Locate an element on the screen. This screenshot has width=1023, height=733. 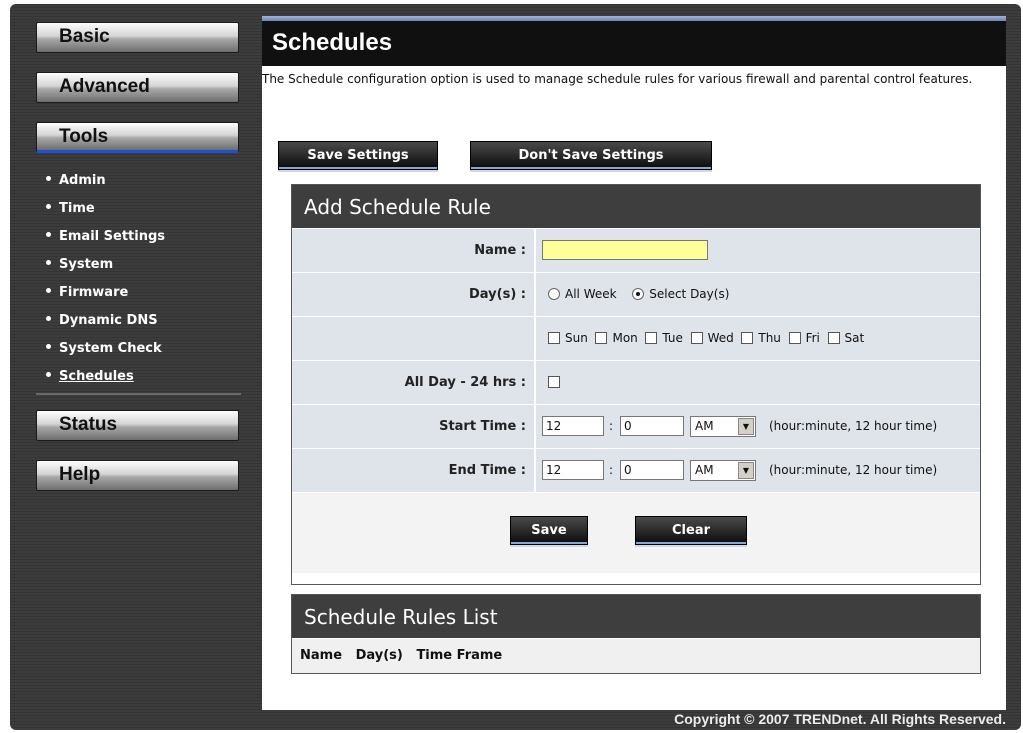
end-minute-input: 0 is located at coordinates (652, 470).